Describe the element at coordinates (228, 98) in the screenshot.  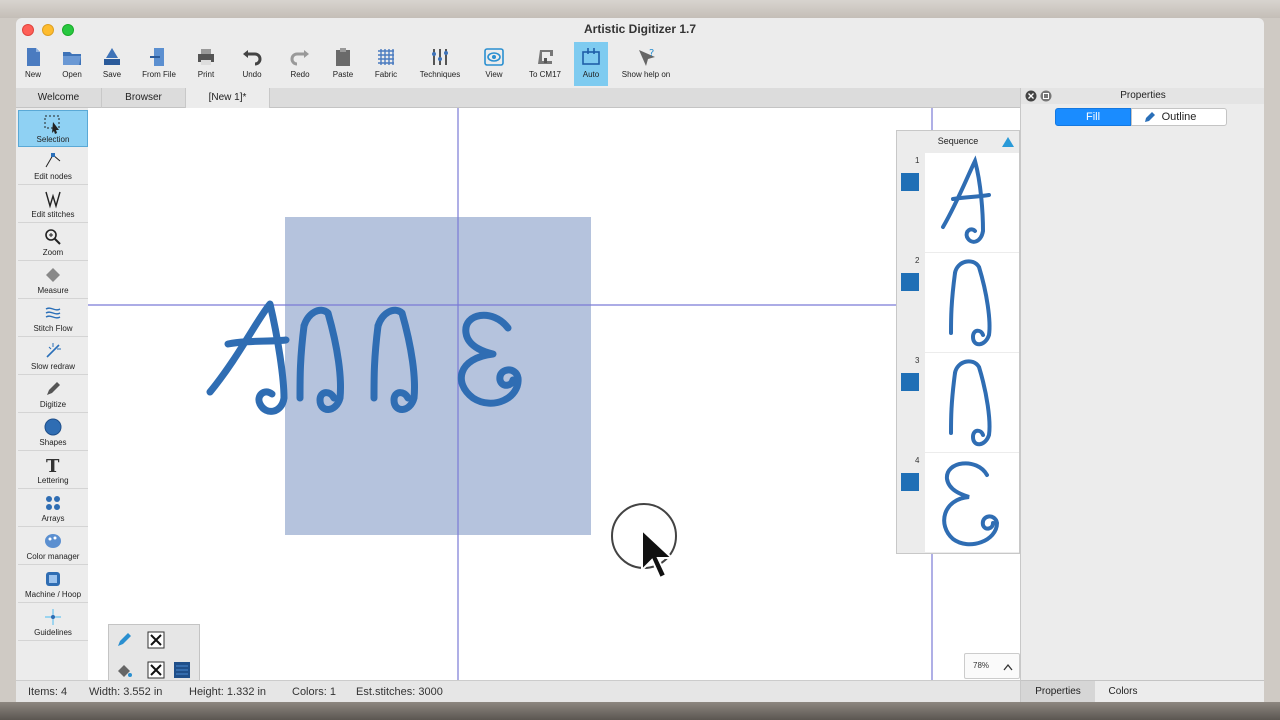
I see `tab-new-1: [New 1]*` at that location.